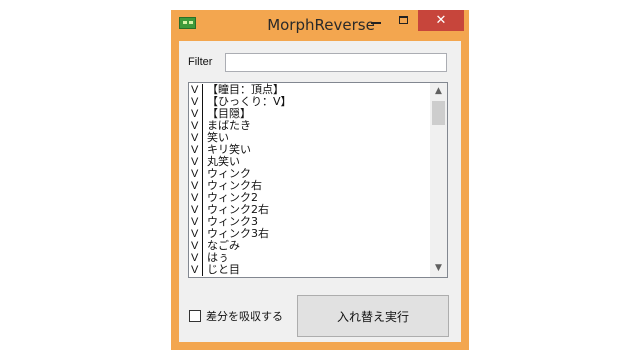 This screenshot has height=360, width=640. What do you see at coordinates (200, 62) in the screenshot?
I see `filter-label: Filter` at bounding box center [200, 62].